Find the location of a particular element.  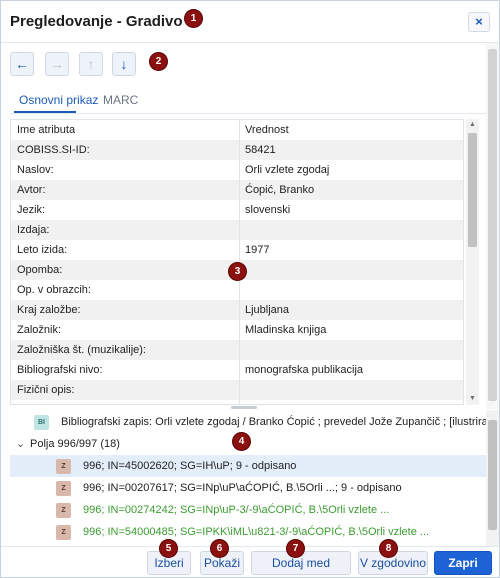

column-header-attribute: Ime atributa is located at coordinates (46, 130).